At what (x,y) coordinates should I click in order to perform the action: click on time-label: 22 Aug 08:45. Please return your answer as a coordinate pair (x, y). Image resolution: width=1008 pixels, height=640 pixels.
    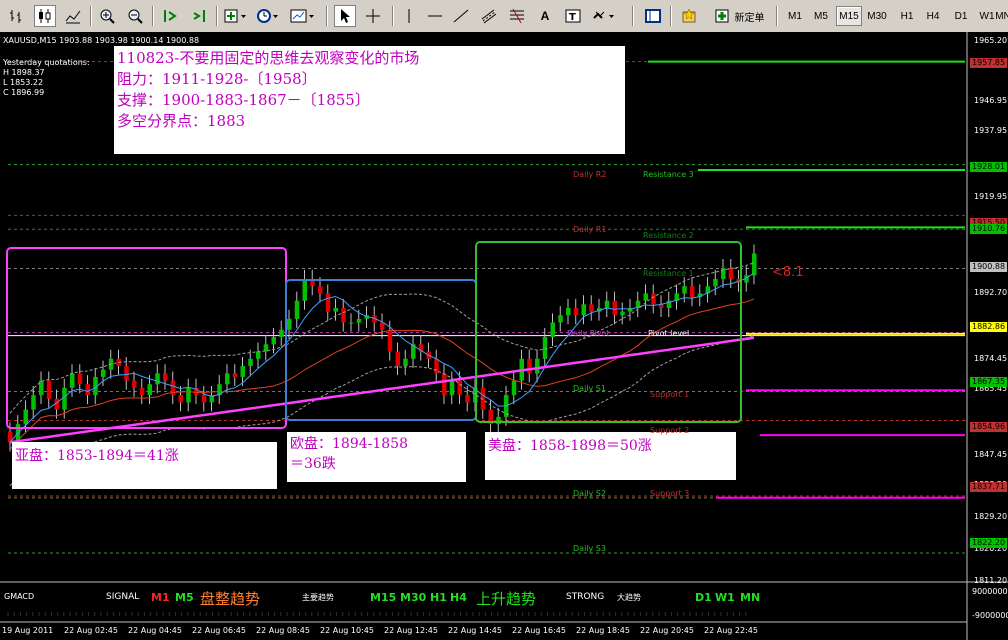
    Looking at the image, I should click on (283, 630).